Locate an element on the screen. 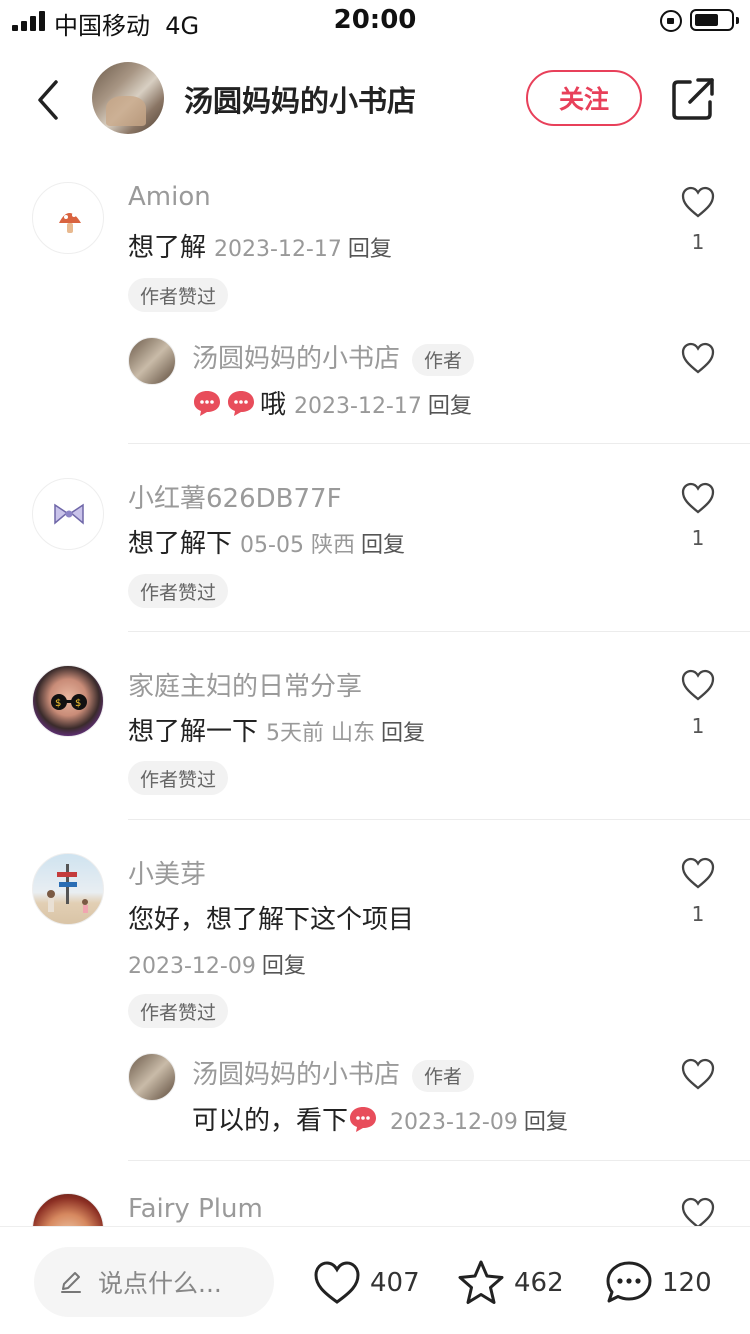 This screenshot has height=1334, width=750. comment-meta: 2023-12-09 回复 is located at coordinates (217, 966).